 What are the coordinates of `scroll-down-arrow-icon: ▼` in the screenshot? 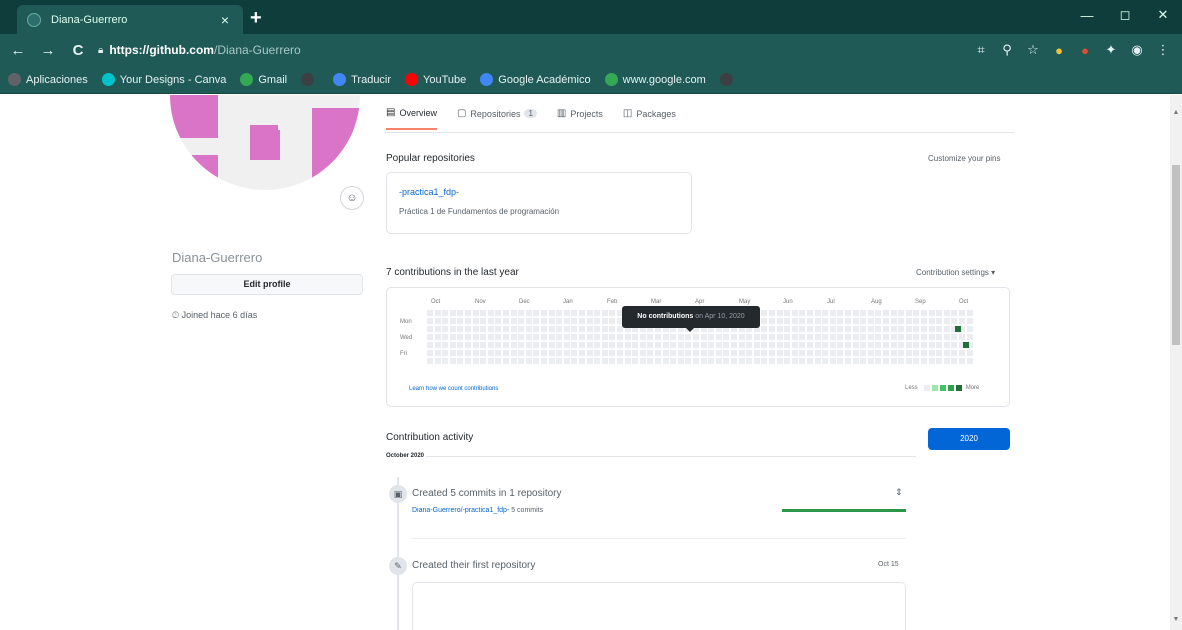 It's located at (1176, 622).